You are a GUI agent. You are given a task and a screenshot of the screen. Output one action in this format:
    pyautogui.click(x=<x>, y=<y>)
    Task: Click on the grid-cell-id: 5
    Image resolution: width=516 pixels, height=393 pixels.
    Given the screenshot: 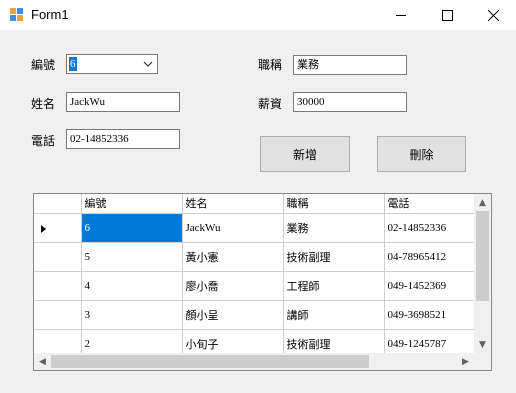 What is the action you would take?
    pyautogui.click(x=132, y=257)
    